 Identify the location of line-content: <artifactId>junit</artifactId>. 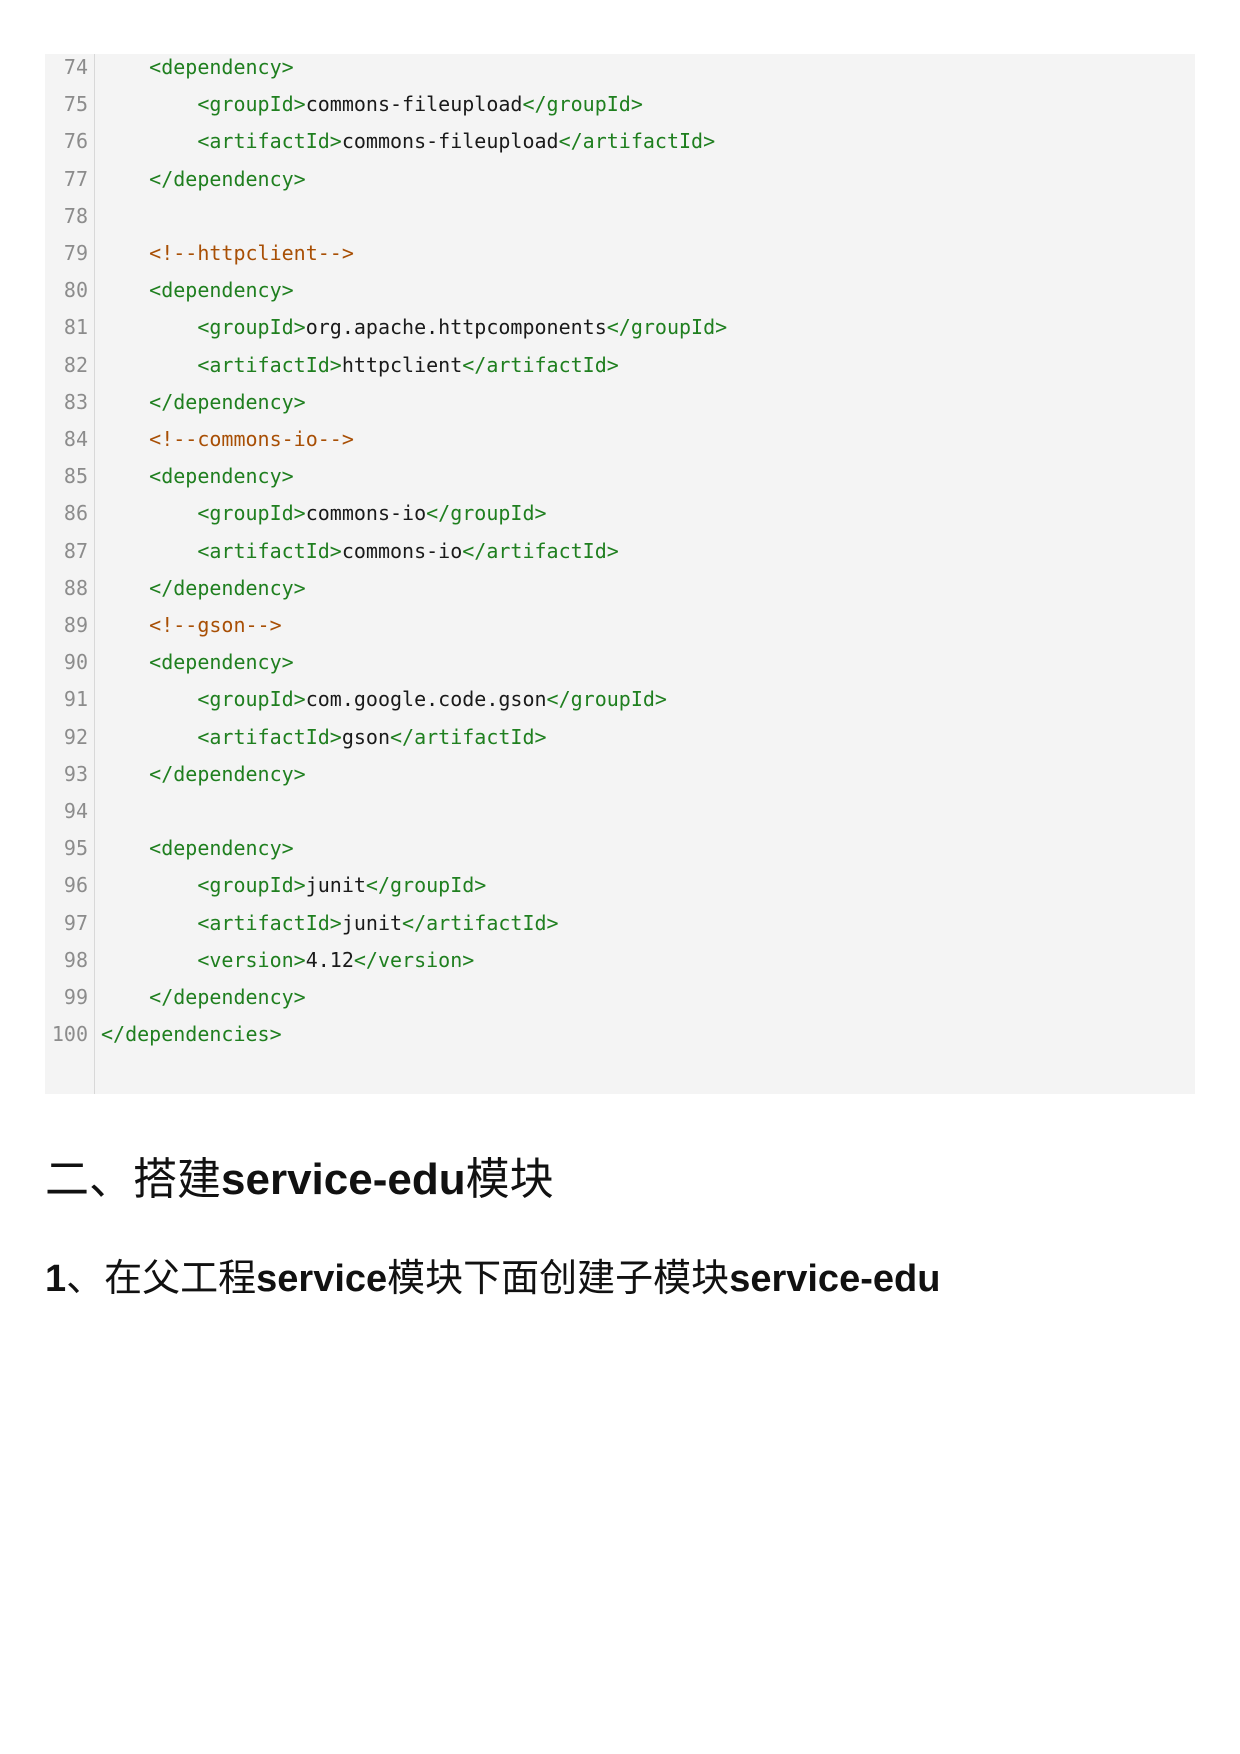
(330, 923).